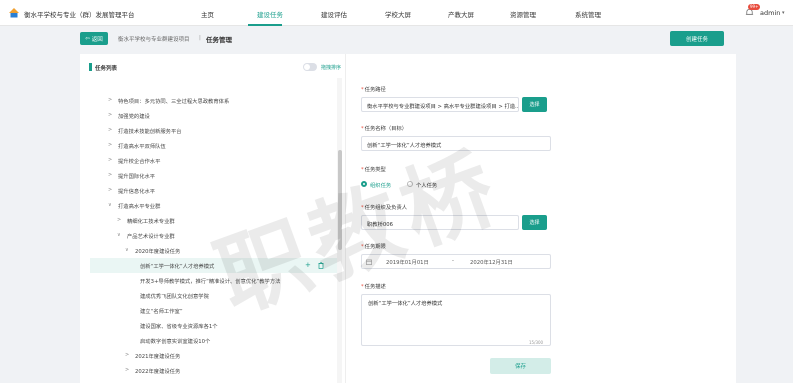  What do you see at coordinates (215, 175) in the screenshot?
I see `tree-node: > 提升国际化水平` at bounding box center [215, 175].